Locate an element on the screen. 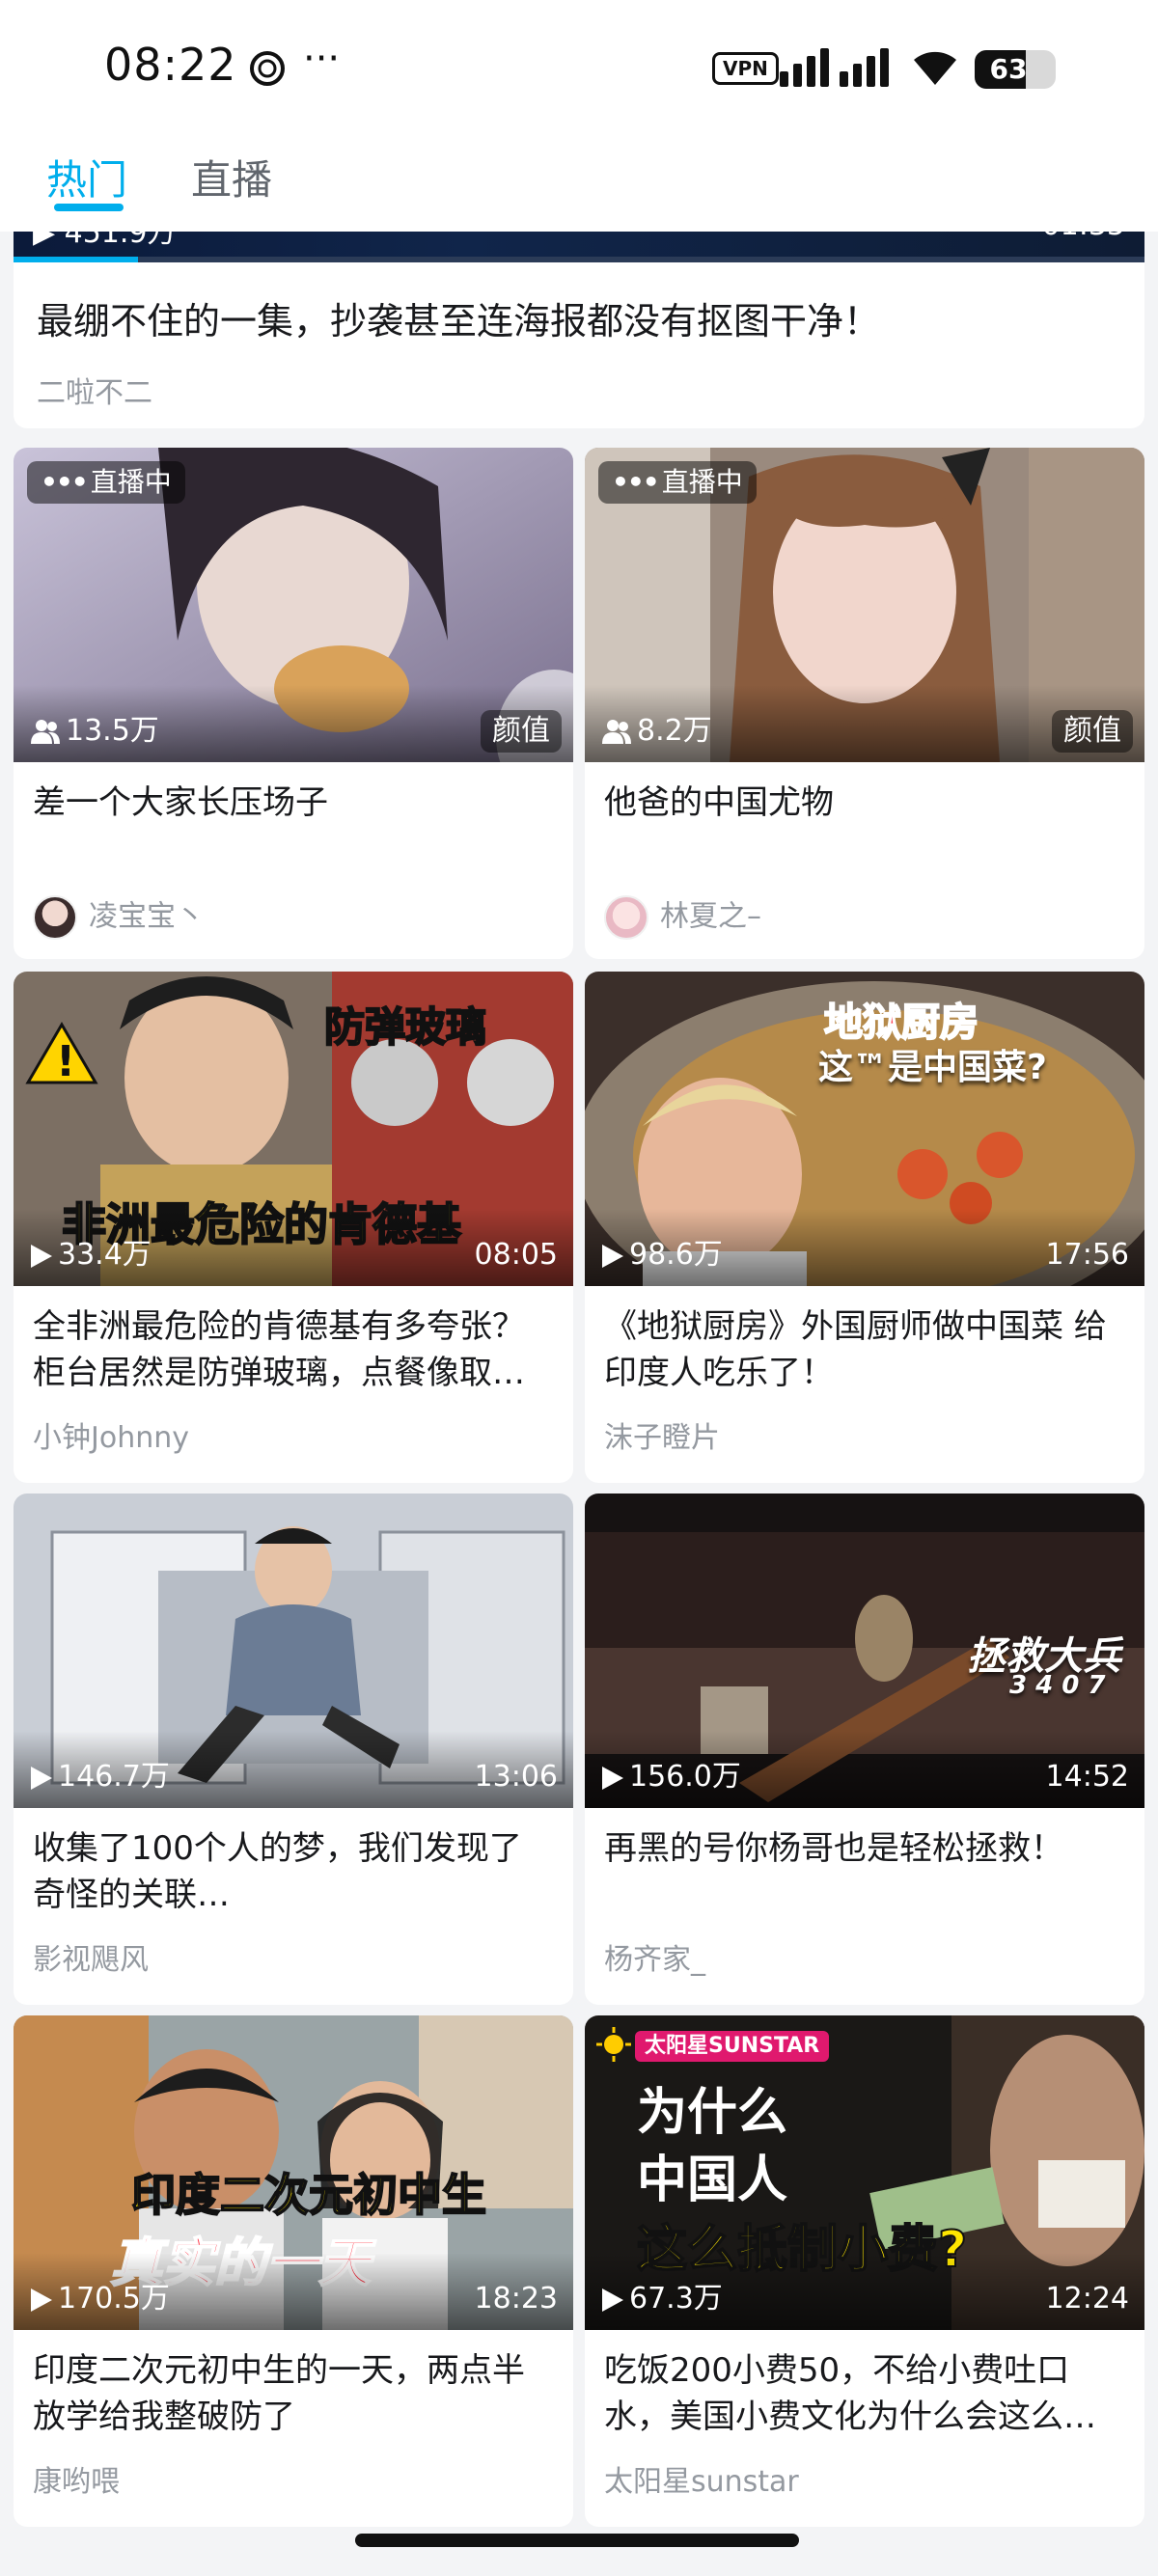 This screenshot has width=1158, height=2576. live-card: ••• 直播中 13.5万 颜值 差一个大家长压场子 凌宝宝丶 is located at coordinates (293, 704).